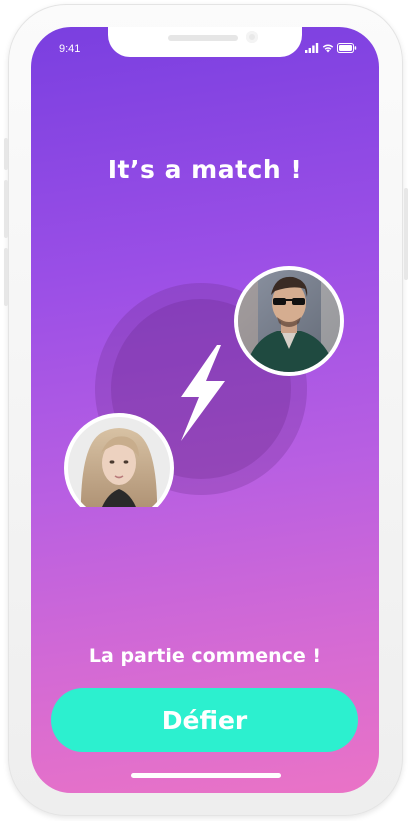  Describe the element at coordinates (205, 169) in the screenshot. I see `match-title: It’s a match !` at that location.